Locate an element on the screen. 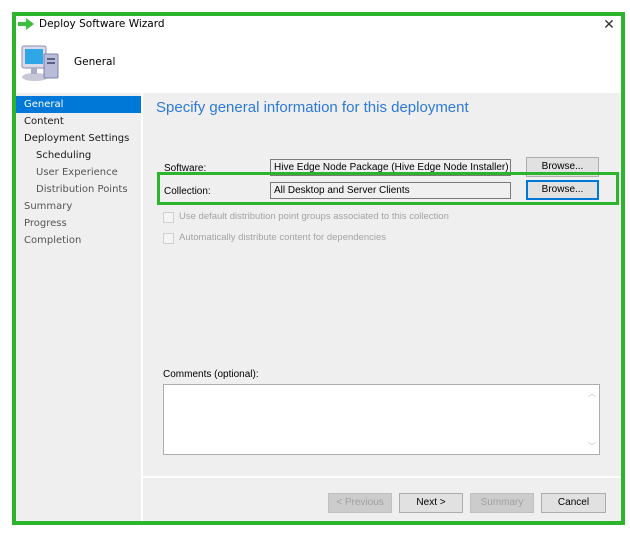 This screenshot has width=630, height=533. wizard-header: General is located at coordinates (319, 63).